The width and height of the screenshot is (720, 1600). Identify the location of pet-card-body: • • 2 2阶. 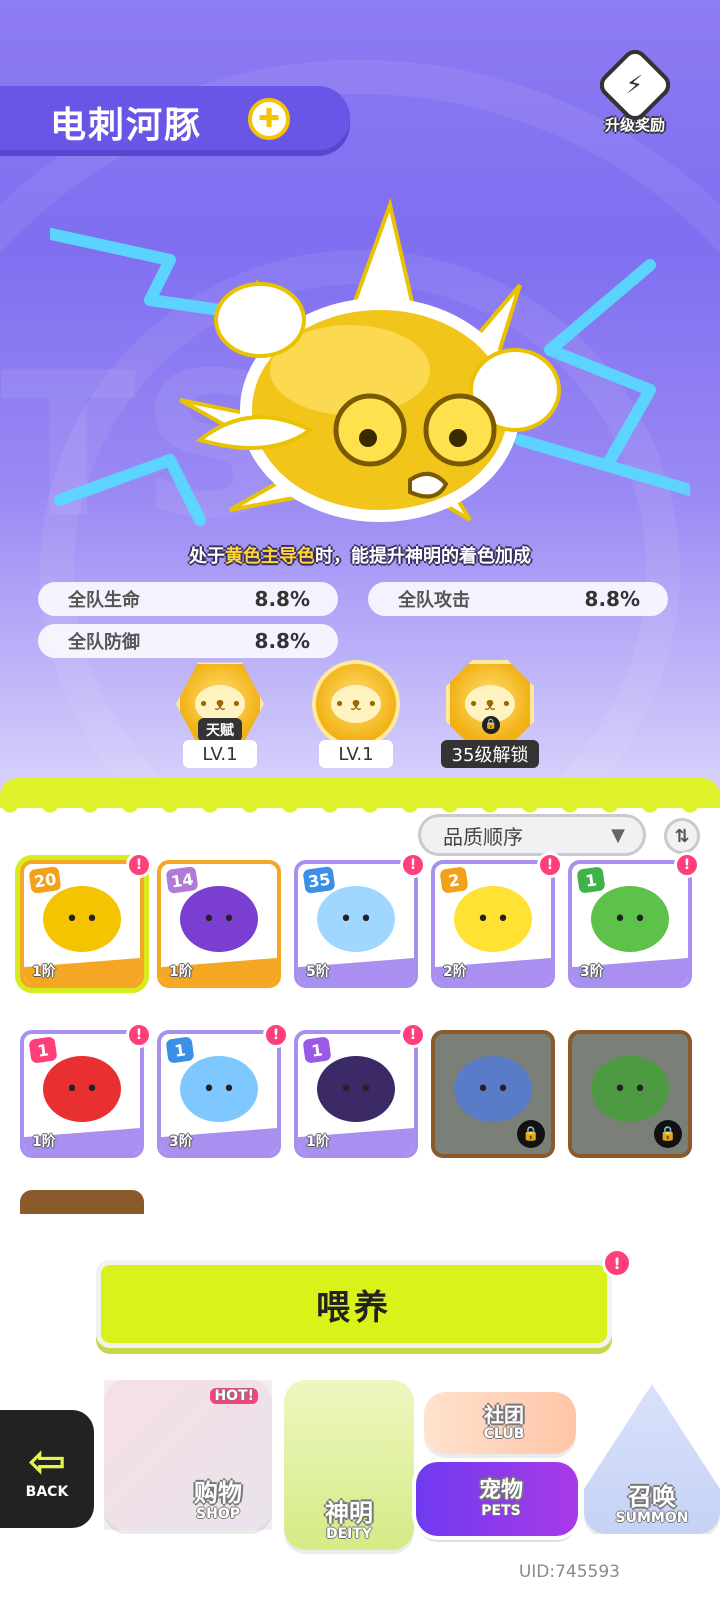
(493, 924).